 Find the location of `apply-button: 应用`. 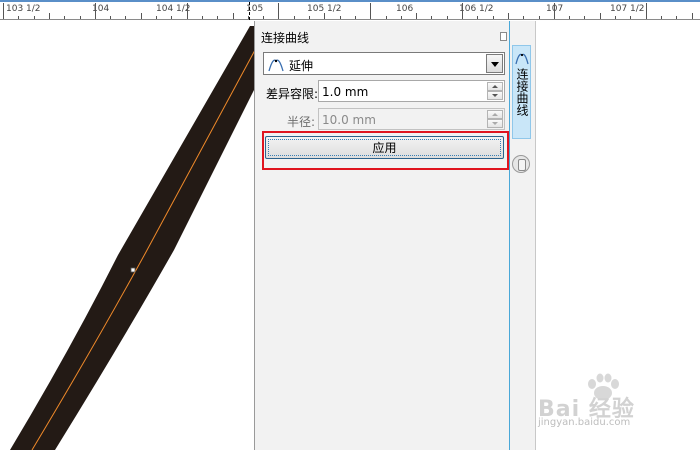

apply-button: 应用 is located at coordinates (384, 147).